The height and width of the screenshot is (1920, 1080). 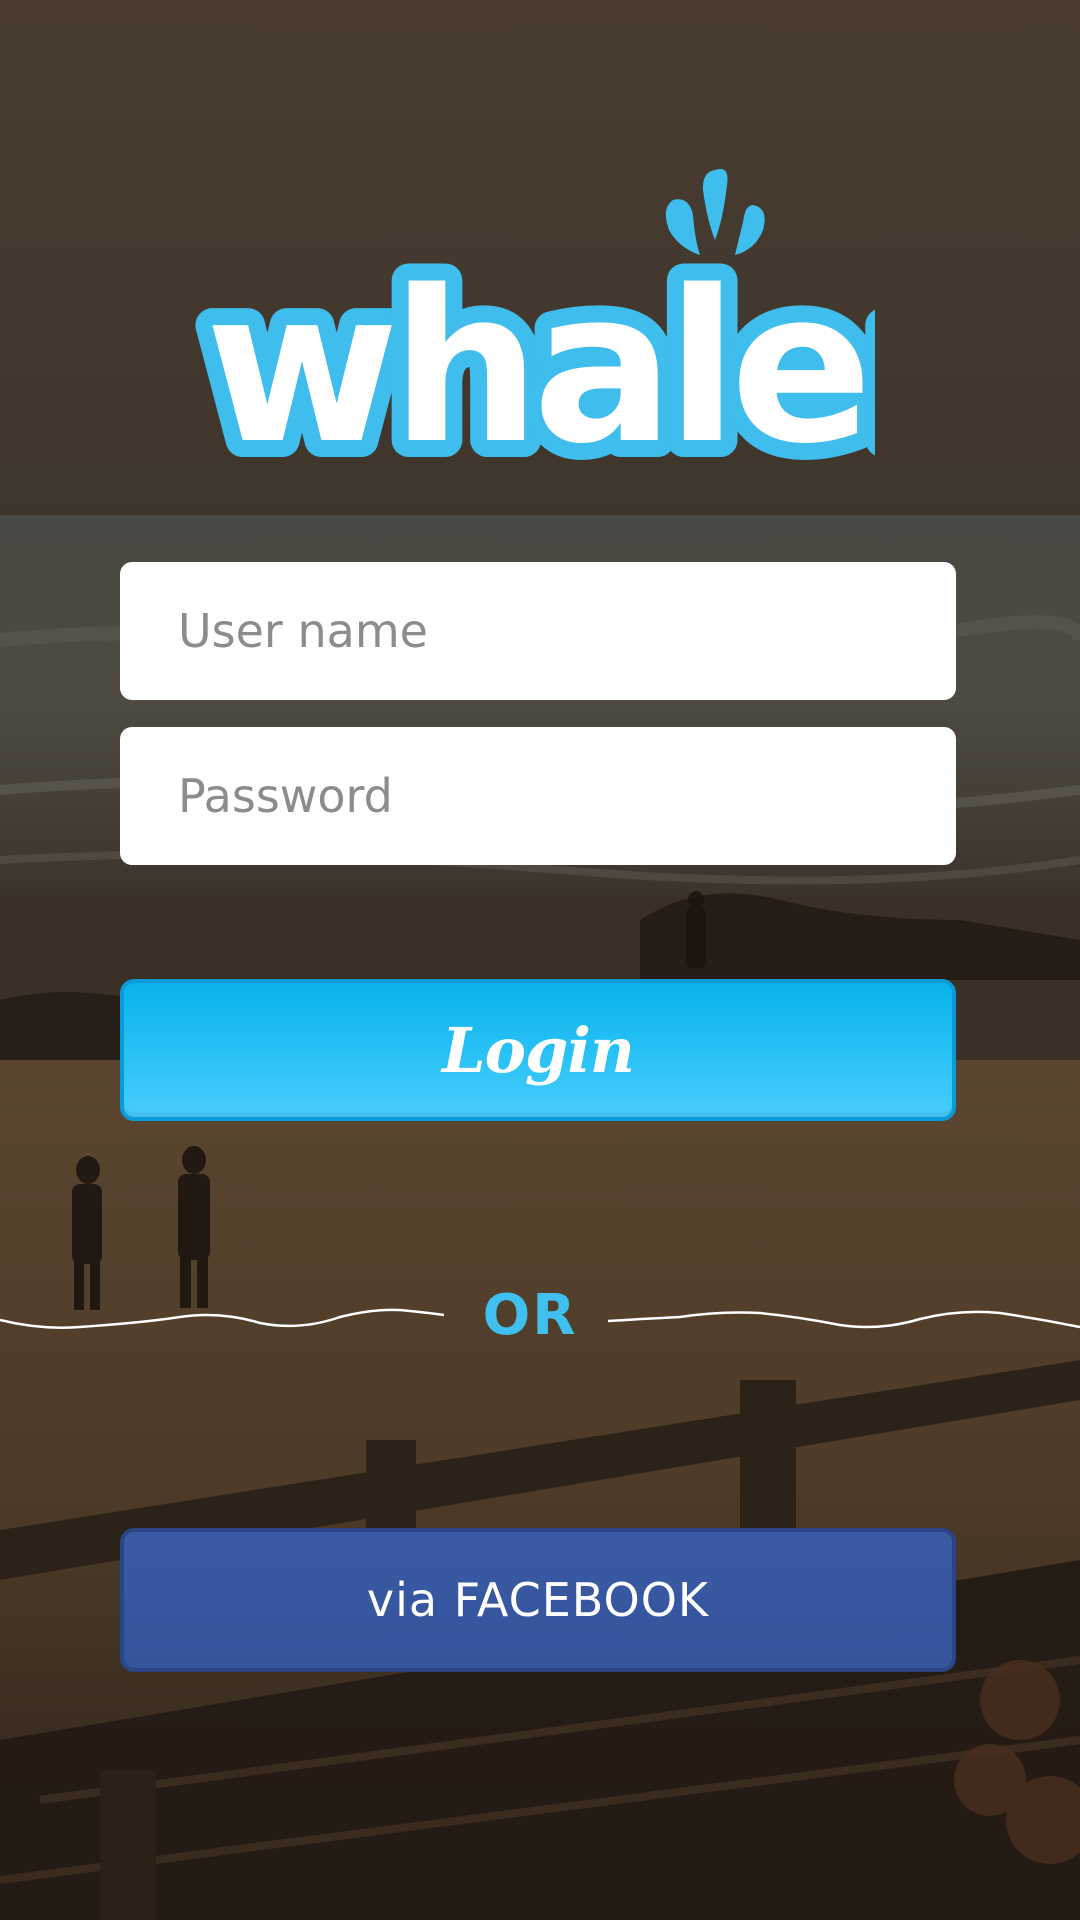 I want to click on password-input, so click(x=538, y=796).